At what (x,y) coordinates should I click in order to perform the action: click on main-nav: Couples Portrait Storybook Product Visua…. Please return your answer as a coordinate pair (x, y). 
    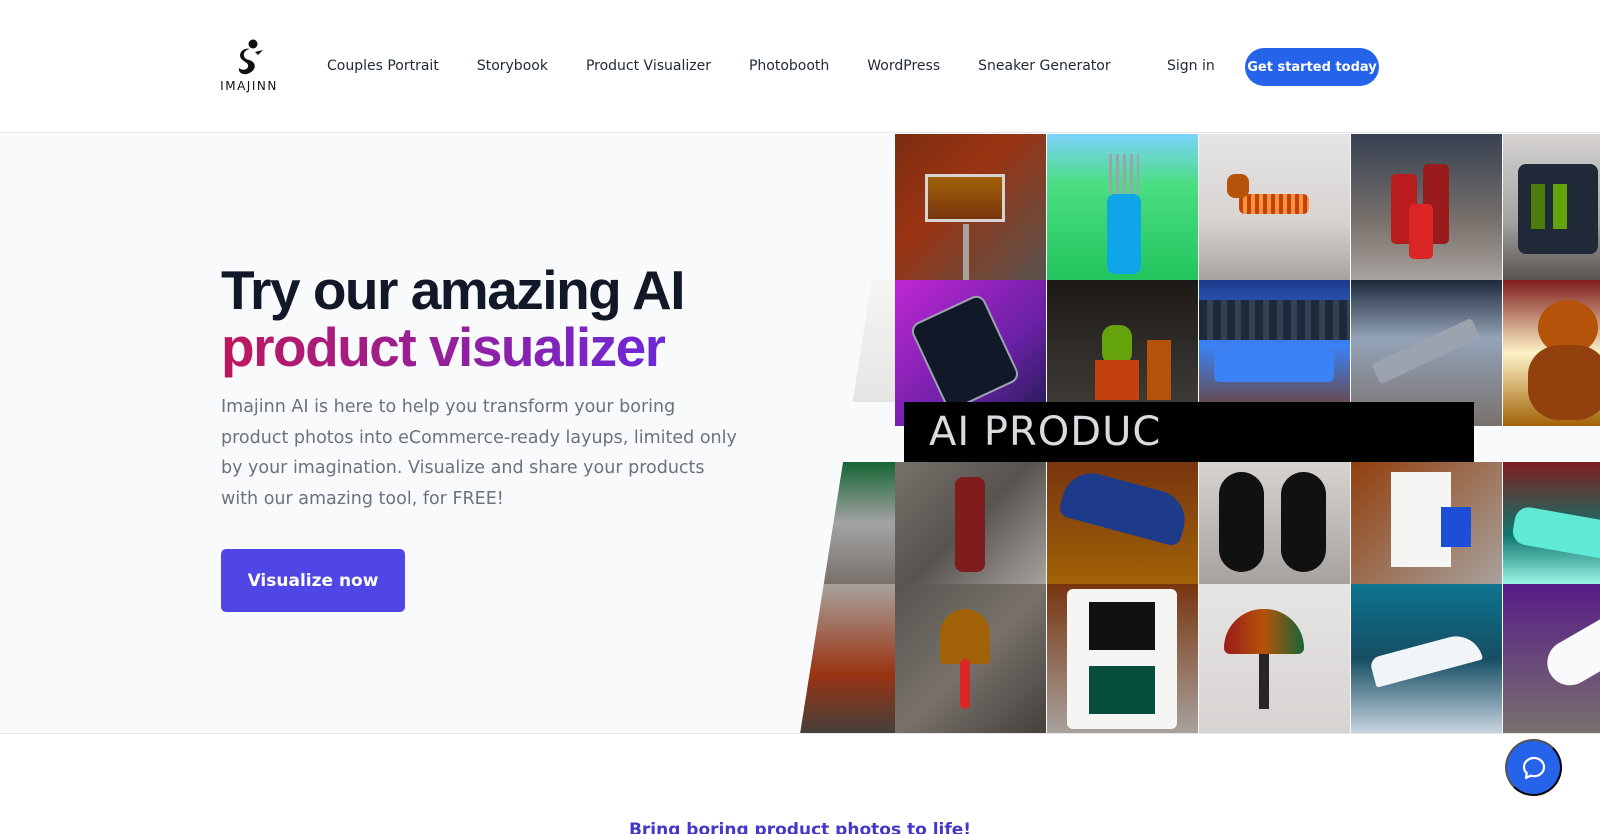
    Looking at the image, I should click on (738, 66).